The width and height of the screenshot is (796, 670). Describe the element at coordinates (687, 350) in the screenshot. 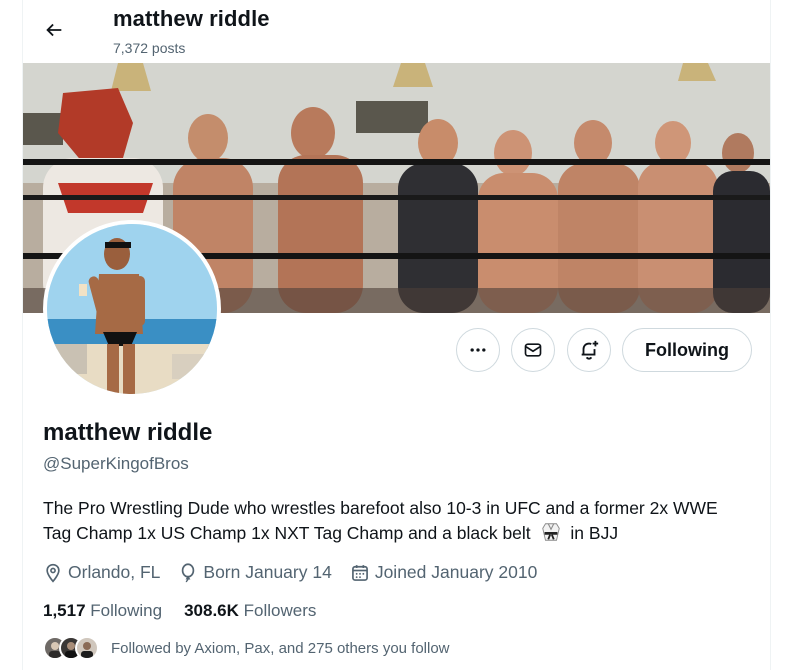

I see `following-button: Following` at that location.